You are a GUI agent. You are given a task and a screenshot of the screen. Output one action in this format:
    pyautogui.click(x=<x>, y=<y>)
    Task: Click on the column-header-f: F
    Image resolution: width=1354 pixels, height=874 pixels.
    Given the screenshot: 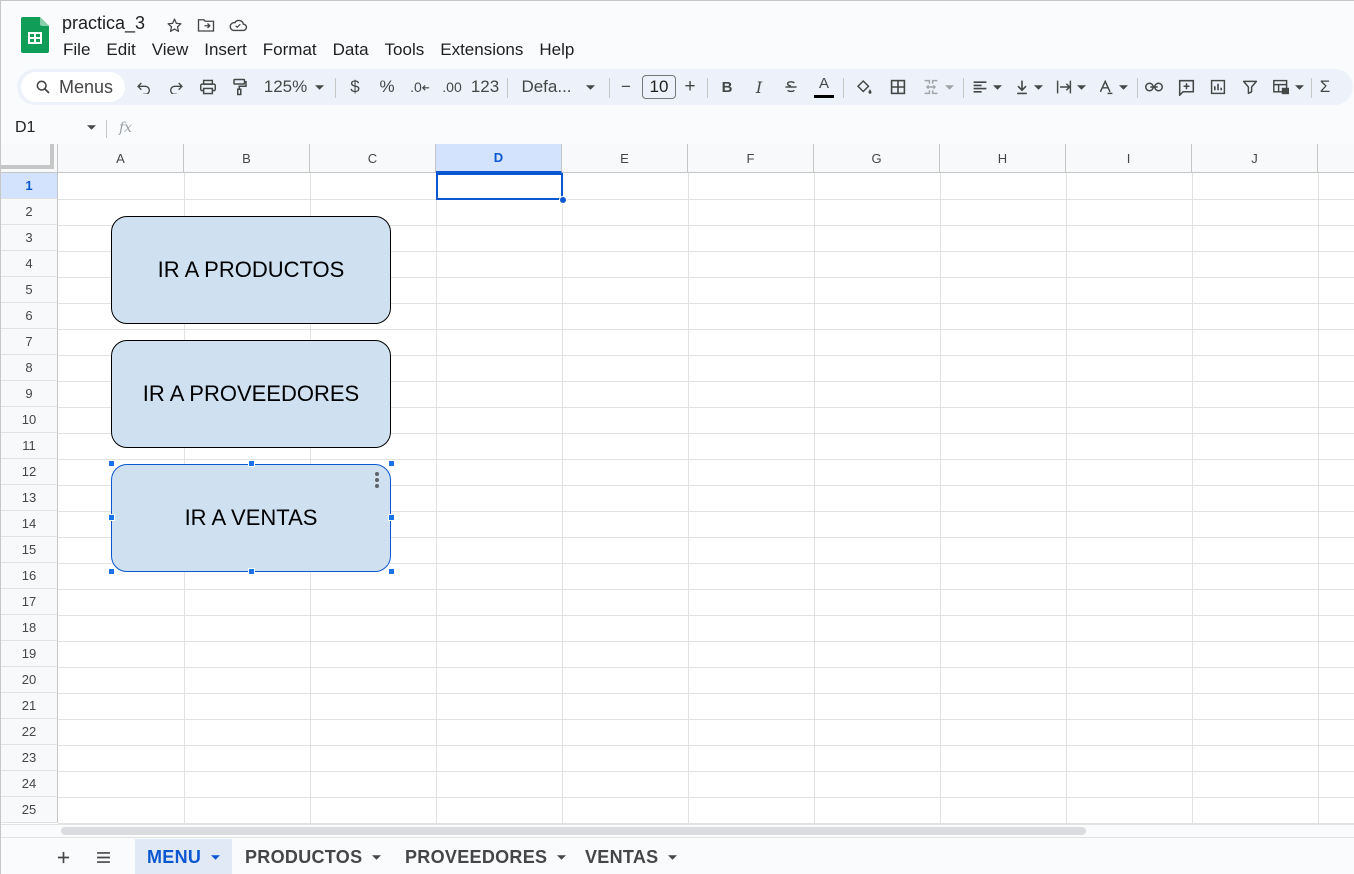 What is the action you would take?
    pyautogui.click(x=751, y=158)
    